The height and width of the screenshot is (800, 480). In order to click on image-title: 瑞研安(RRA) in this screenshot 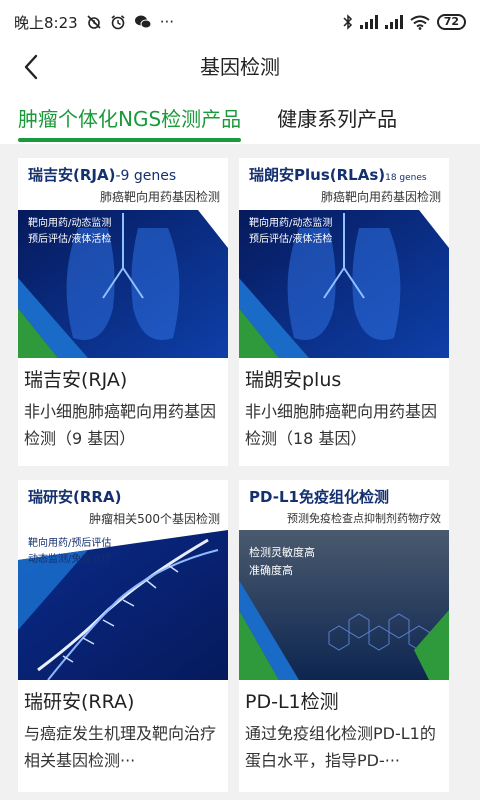, I will do `click(75, 497)`.